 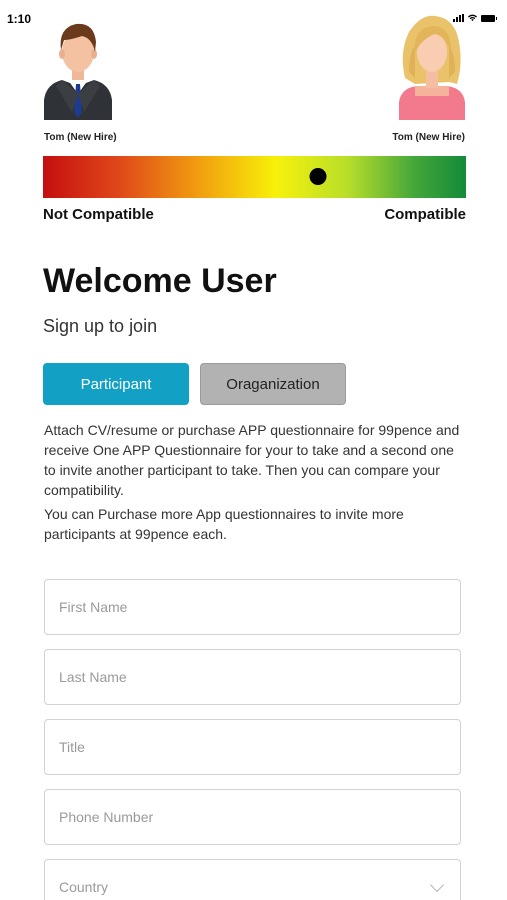 I want to click on battery-icon, so click(x=489, y=18).